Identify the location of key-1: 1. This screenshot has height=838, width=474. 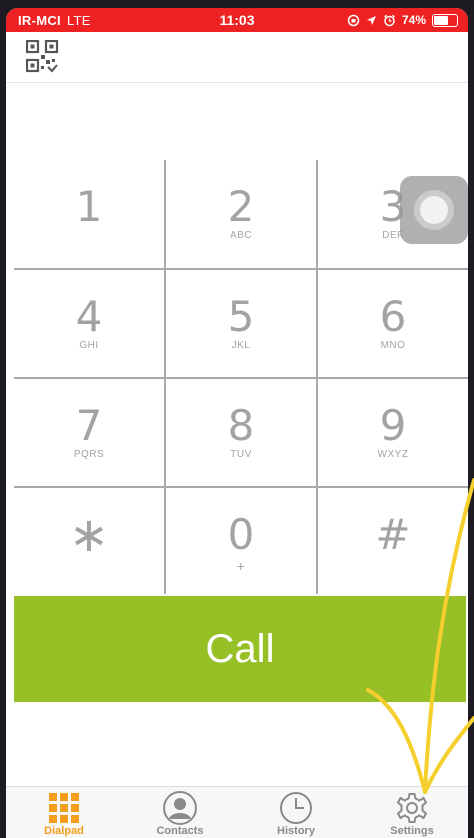
(89, 214).